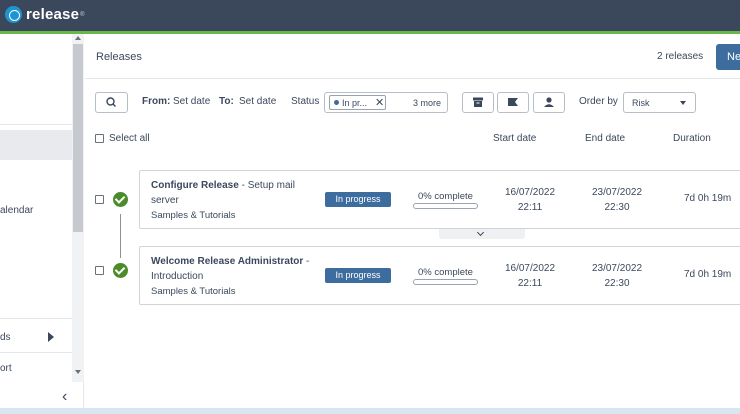  Describe the element at coordinates (427, 103) in the screenshot. I see `status-more-count: 3 more` at that location.